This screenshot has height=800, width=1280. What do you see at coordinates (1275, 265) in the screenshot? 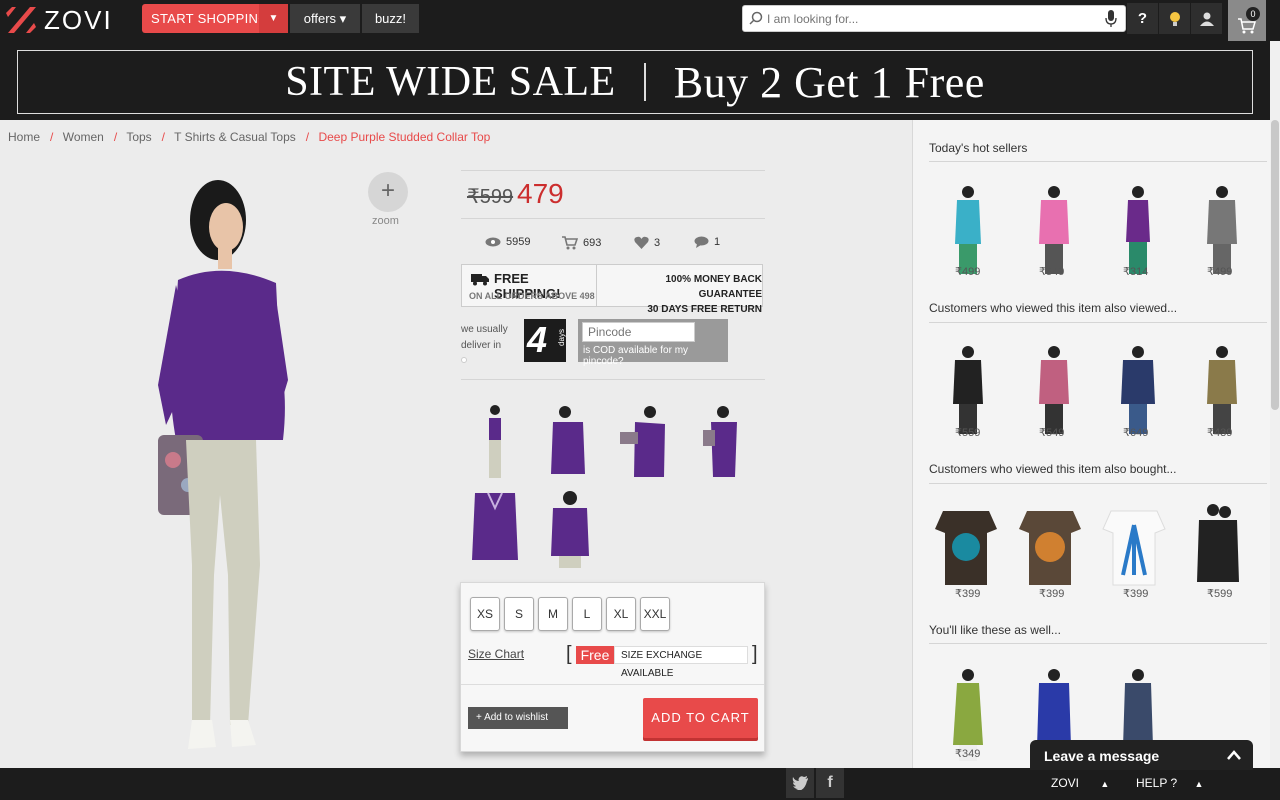
I see `scrollbar-thumb` at bounding box center [1275, 265].